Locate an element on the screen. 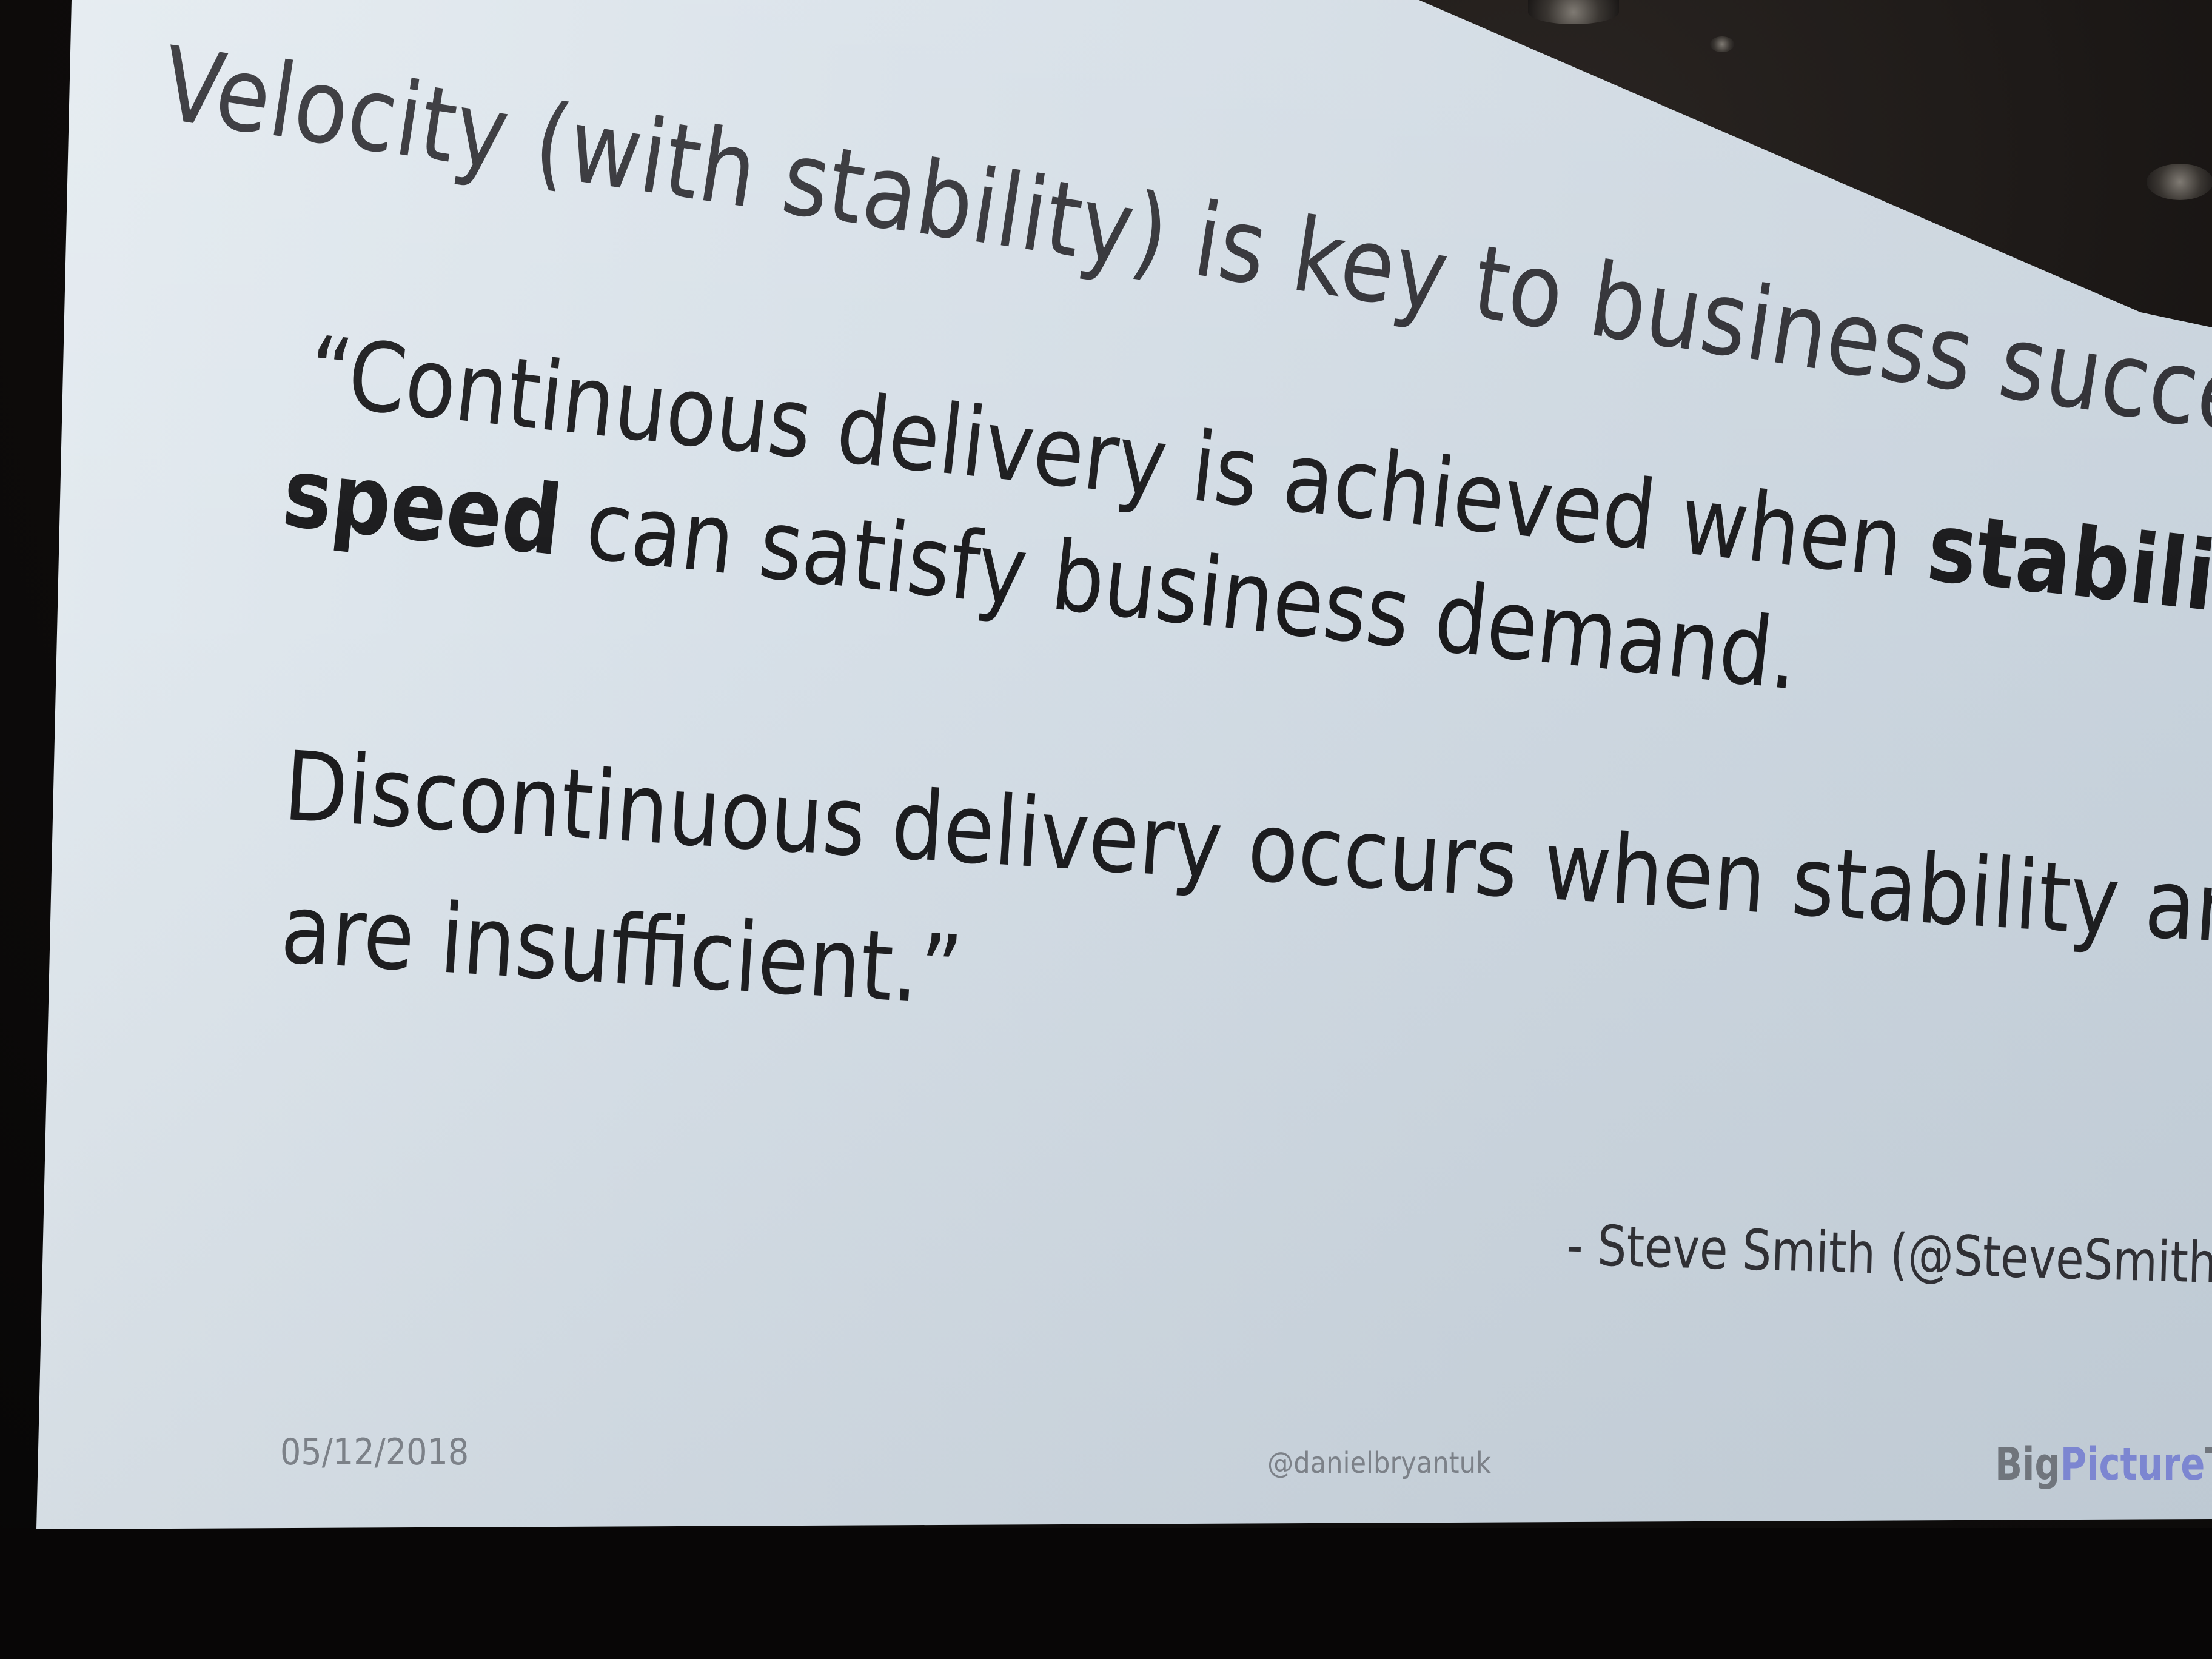  quote-line-4: are insufficient.” is located at coordinates (622, 950).